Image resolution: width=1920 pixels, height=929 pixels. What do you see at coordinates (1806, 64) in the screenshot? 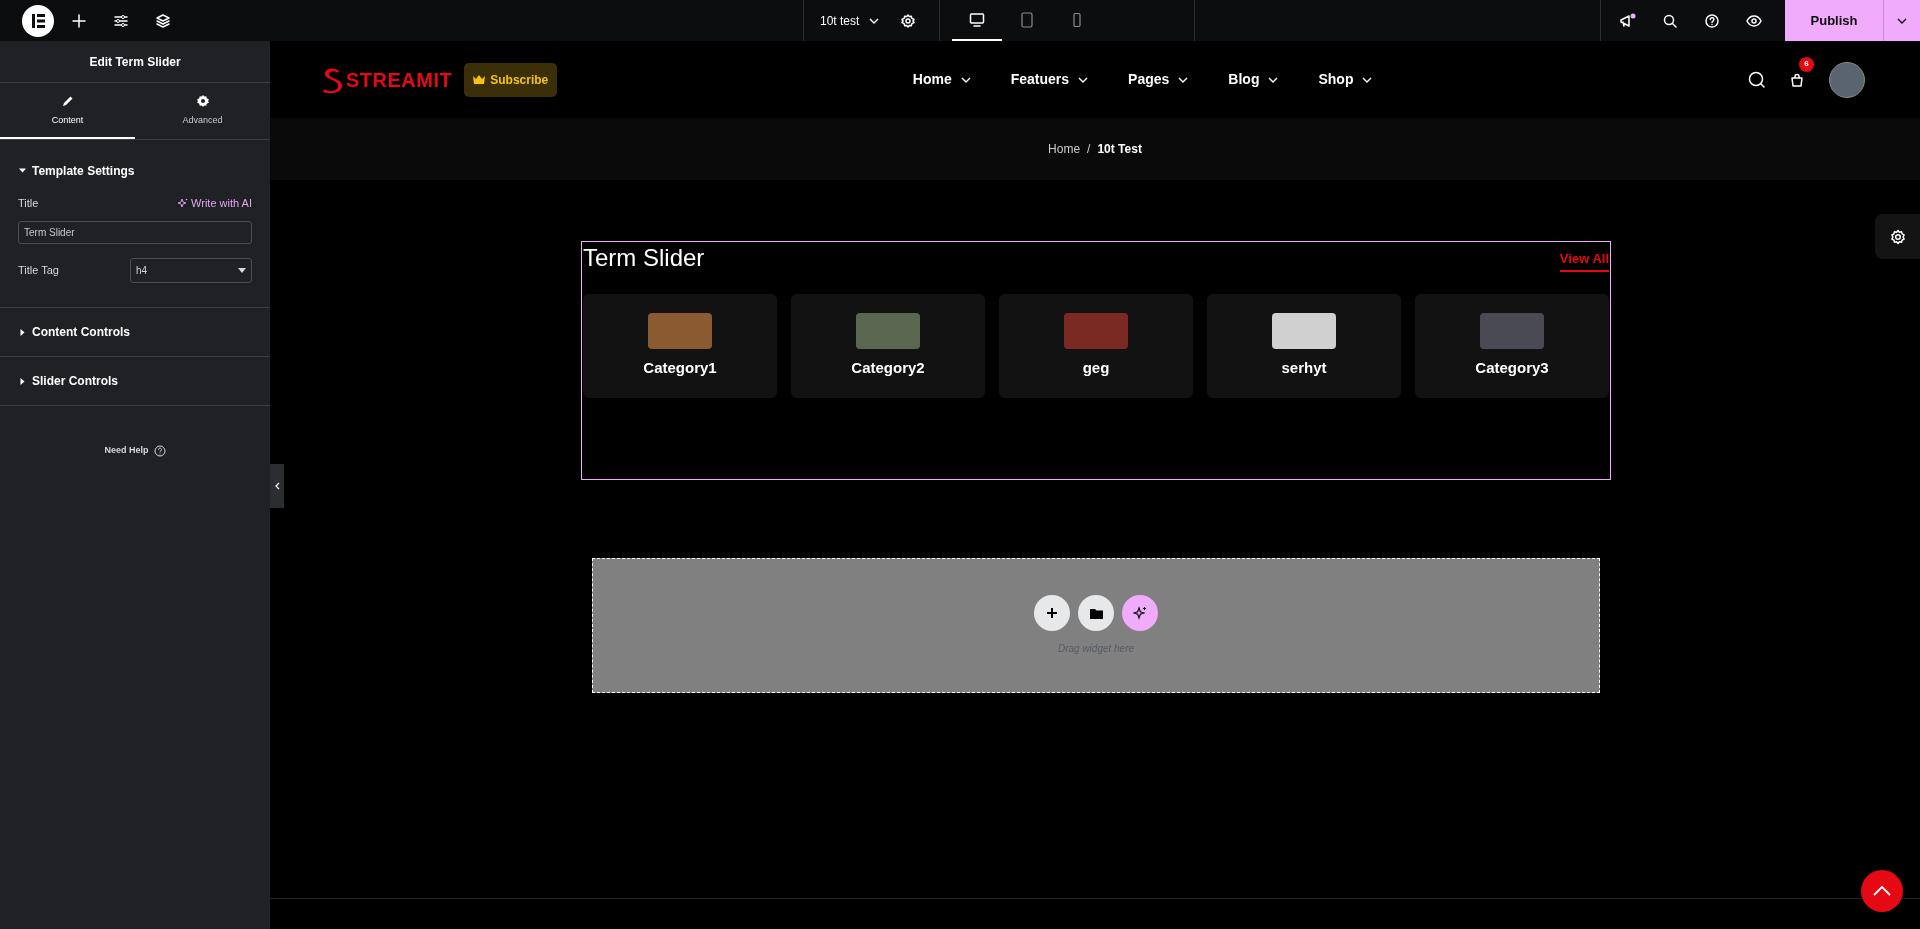
I see `cart-count-badge: 6` at bounding box center [1806, 64].